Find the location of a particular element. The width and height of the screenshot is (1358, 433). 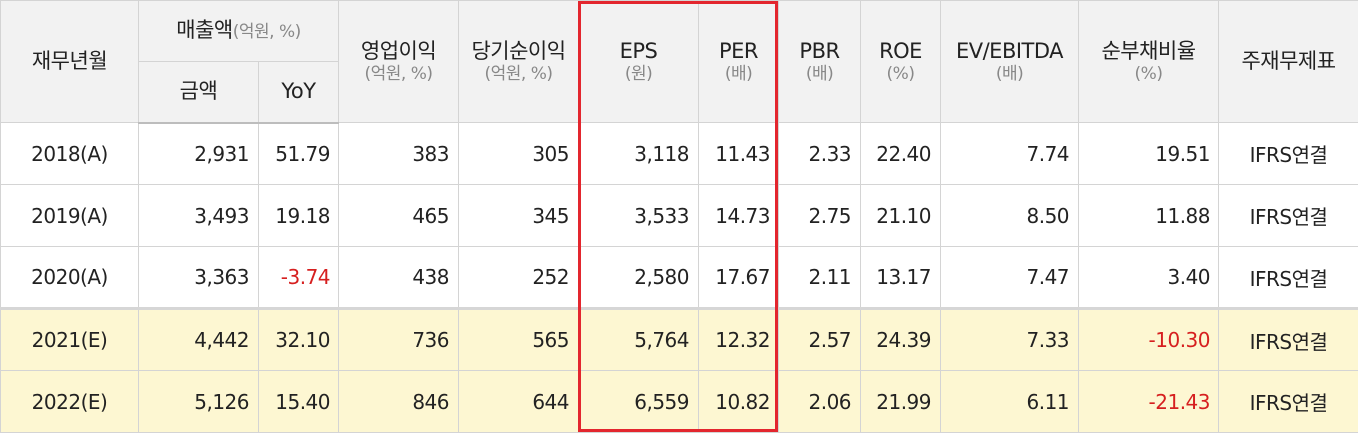

cell-ev-ebitda: 6.11 is located at coordinates (1010, 402).